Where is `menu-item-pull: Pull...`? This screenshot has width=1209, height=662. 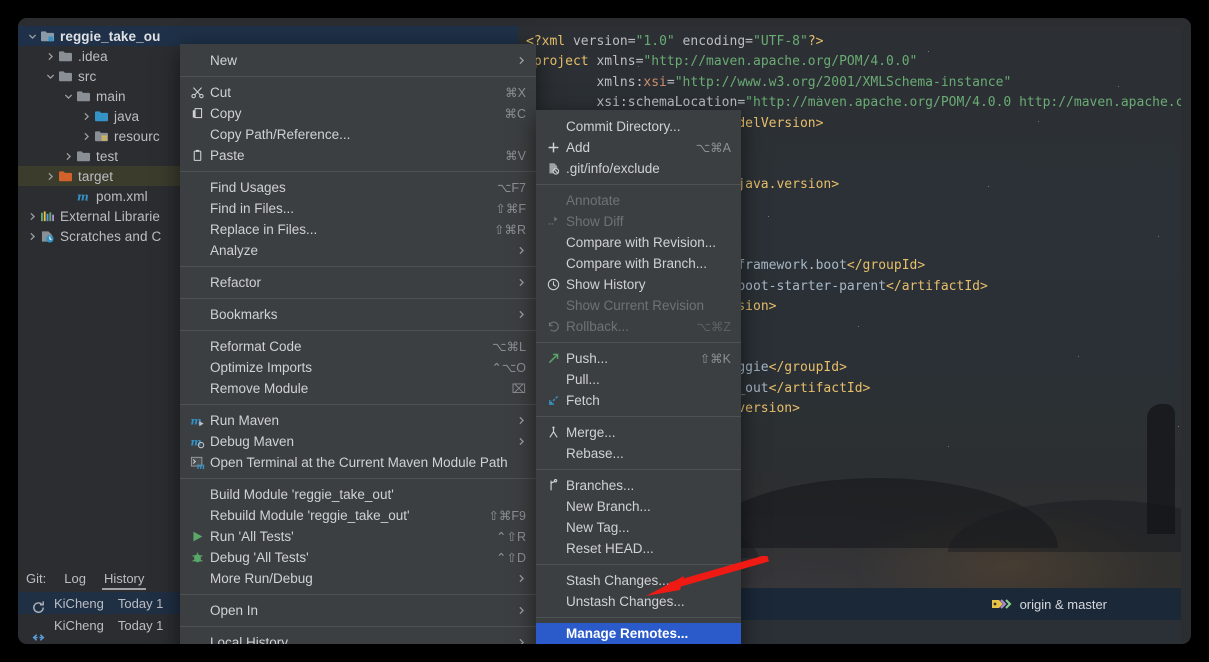 menu-item-pull: Pull... is located at coordinates (638, 379).